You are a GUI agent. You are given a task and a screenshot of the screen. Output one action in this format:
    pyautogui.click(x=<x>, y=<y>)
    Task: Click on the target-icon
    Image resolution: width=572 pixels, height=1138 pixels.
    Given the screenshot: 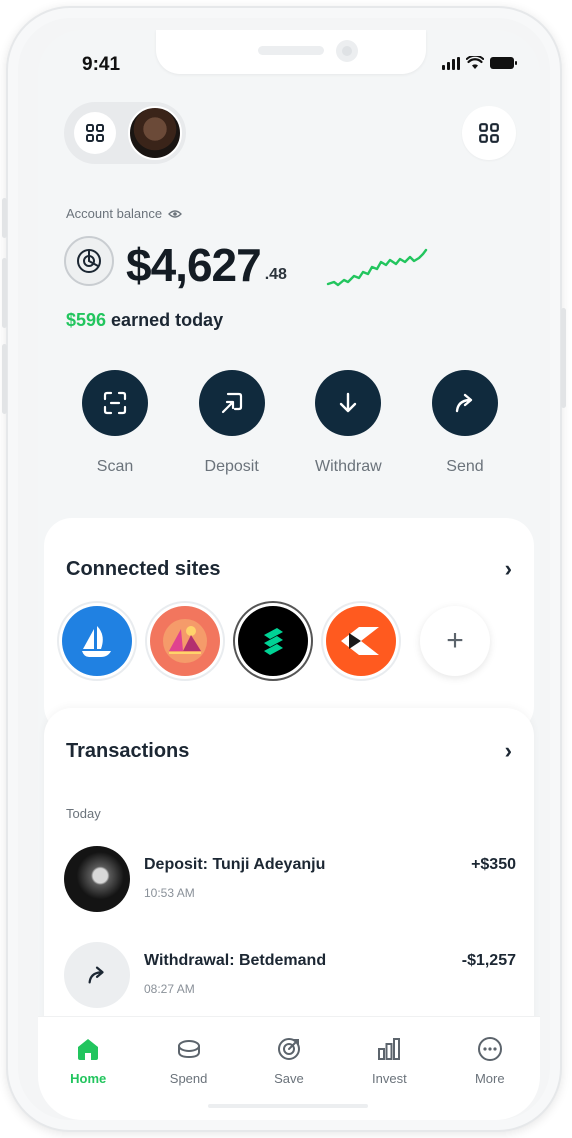 What is the action you would take?
    pyautogui.click(x=288, y=1049)
    